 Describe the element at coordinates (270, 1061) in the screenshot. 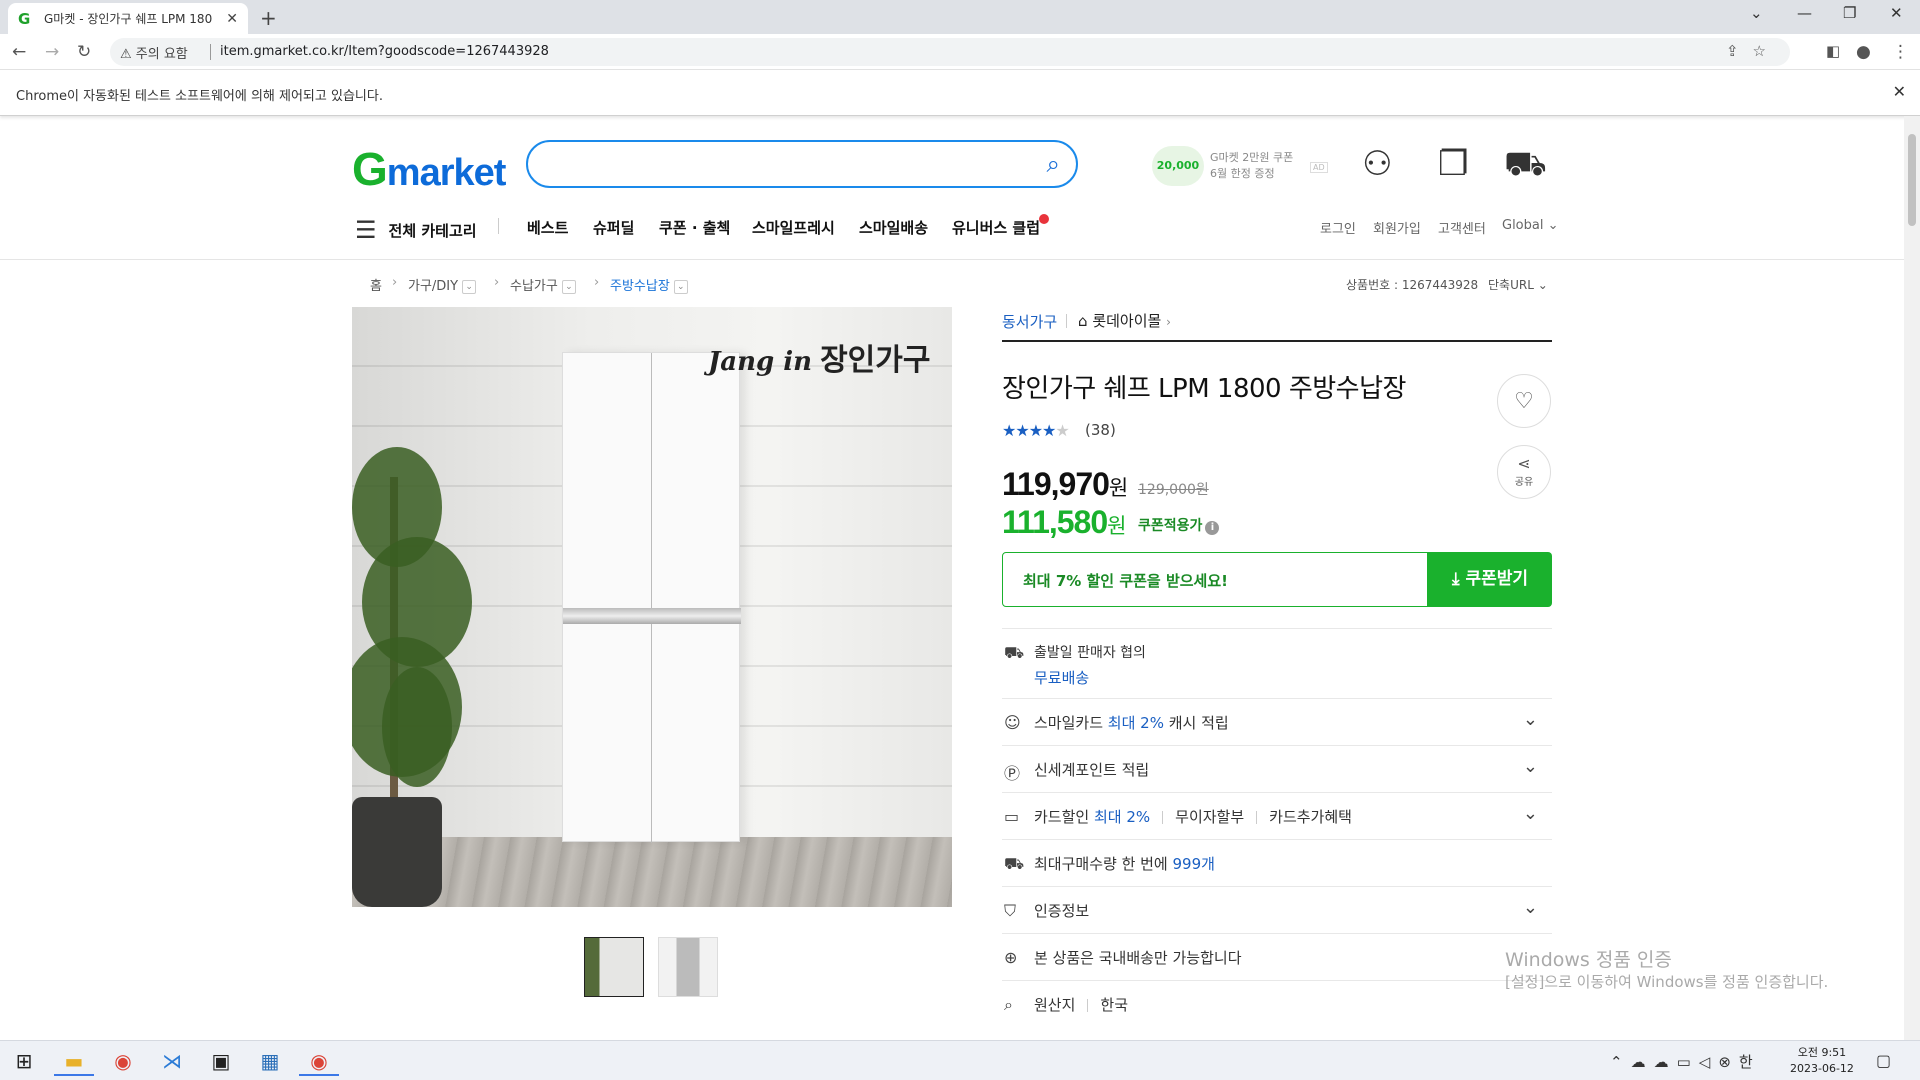

I see `remote-desktop-icon: ▦` at that location.